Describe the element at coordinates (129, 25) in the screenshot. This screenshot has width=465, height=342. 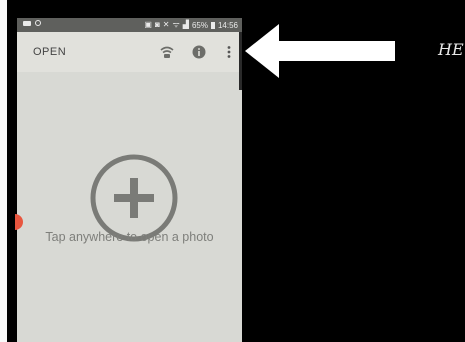
I see `status-bar: ▣ ◙ ✕ ᯤ ▟ 65% 14:56` at that location.